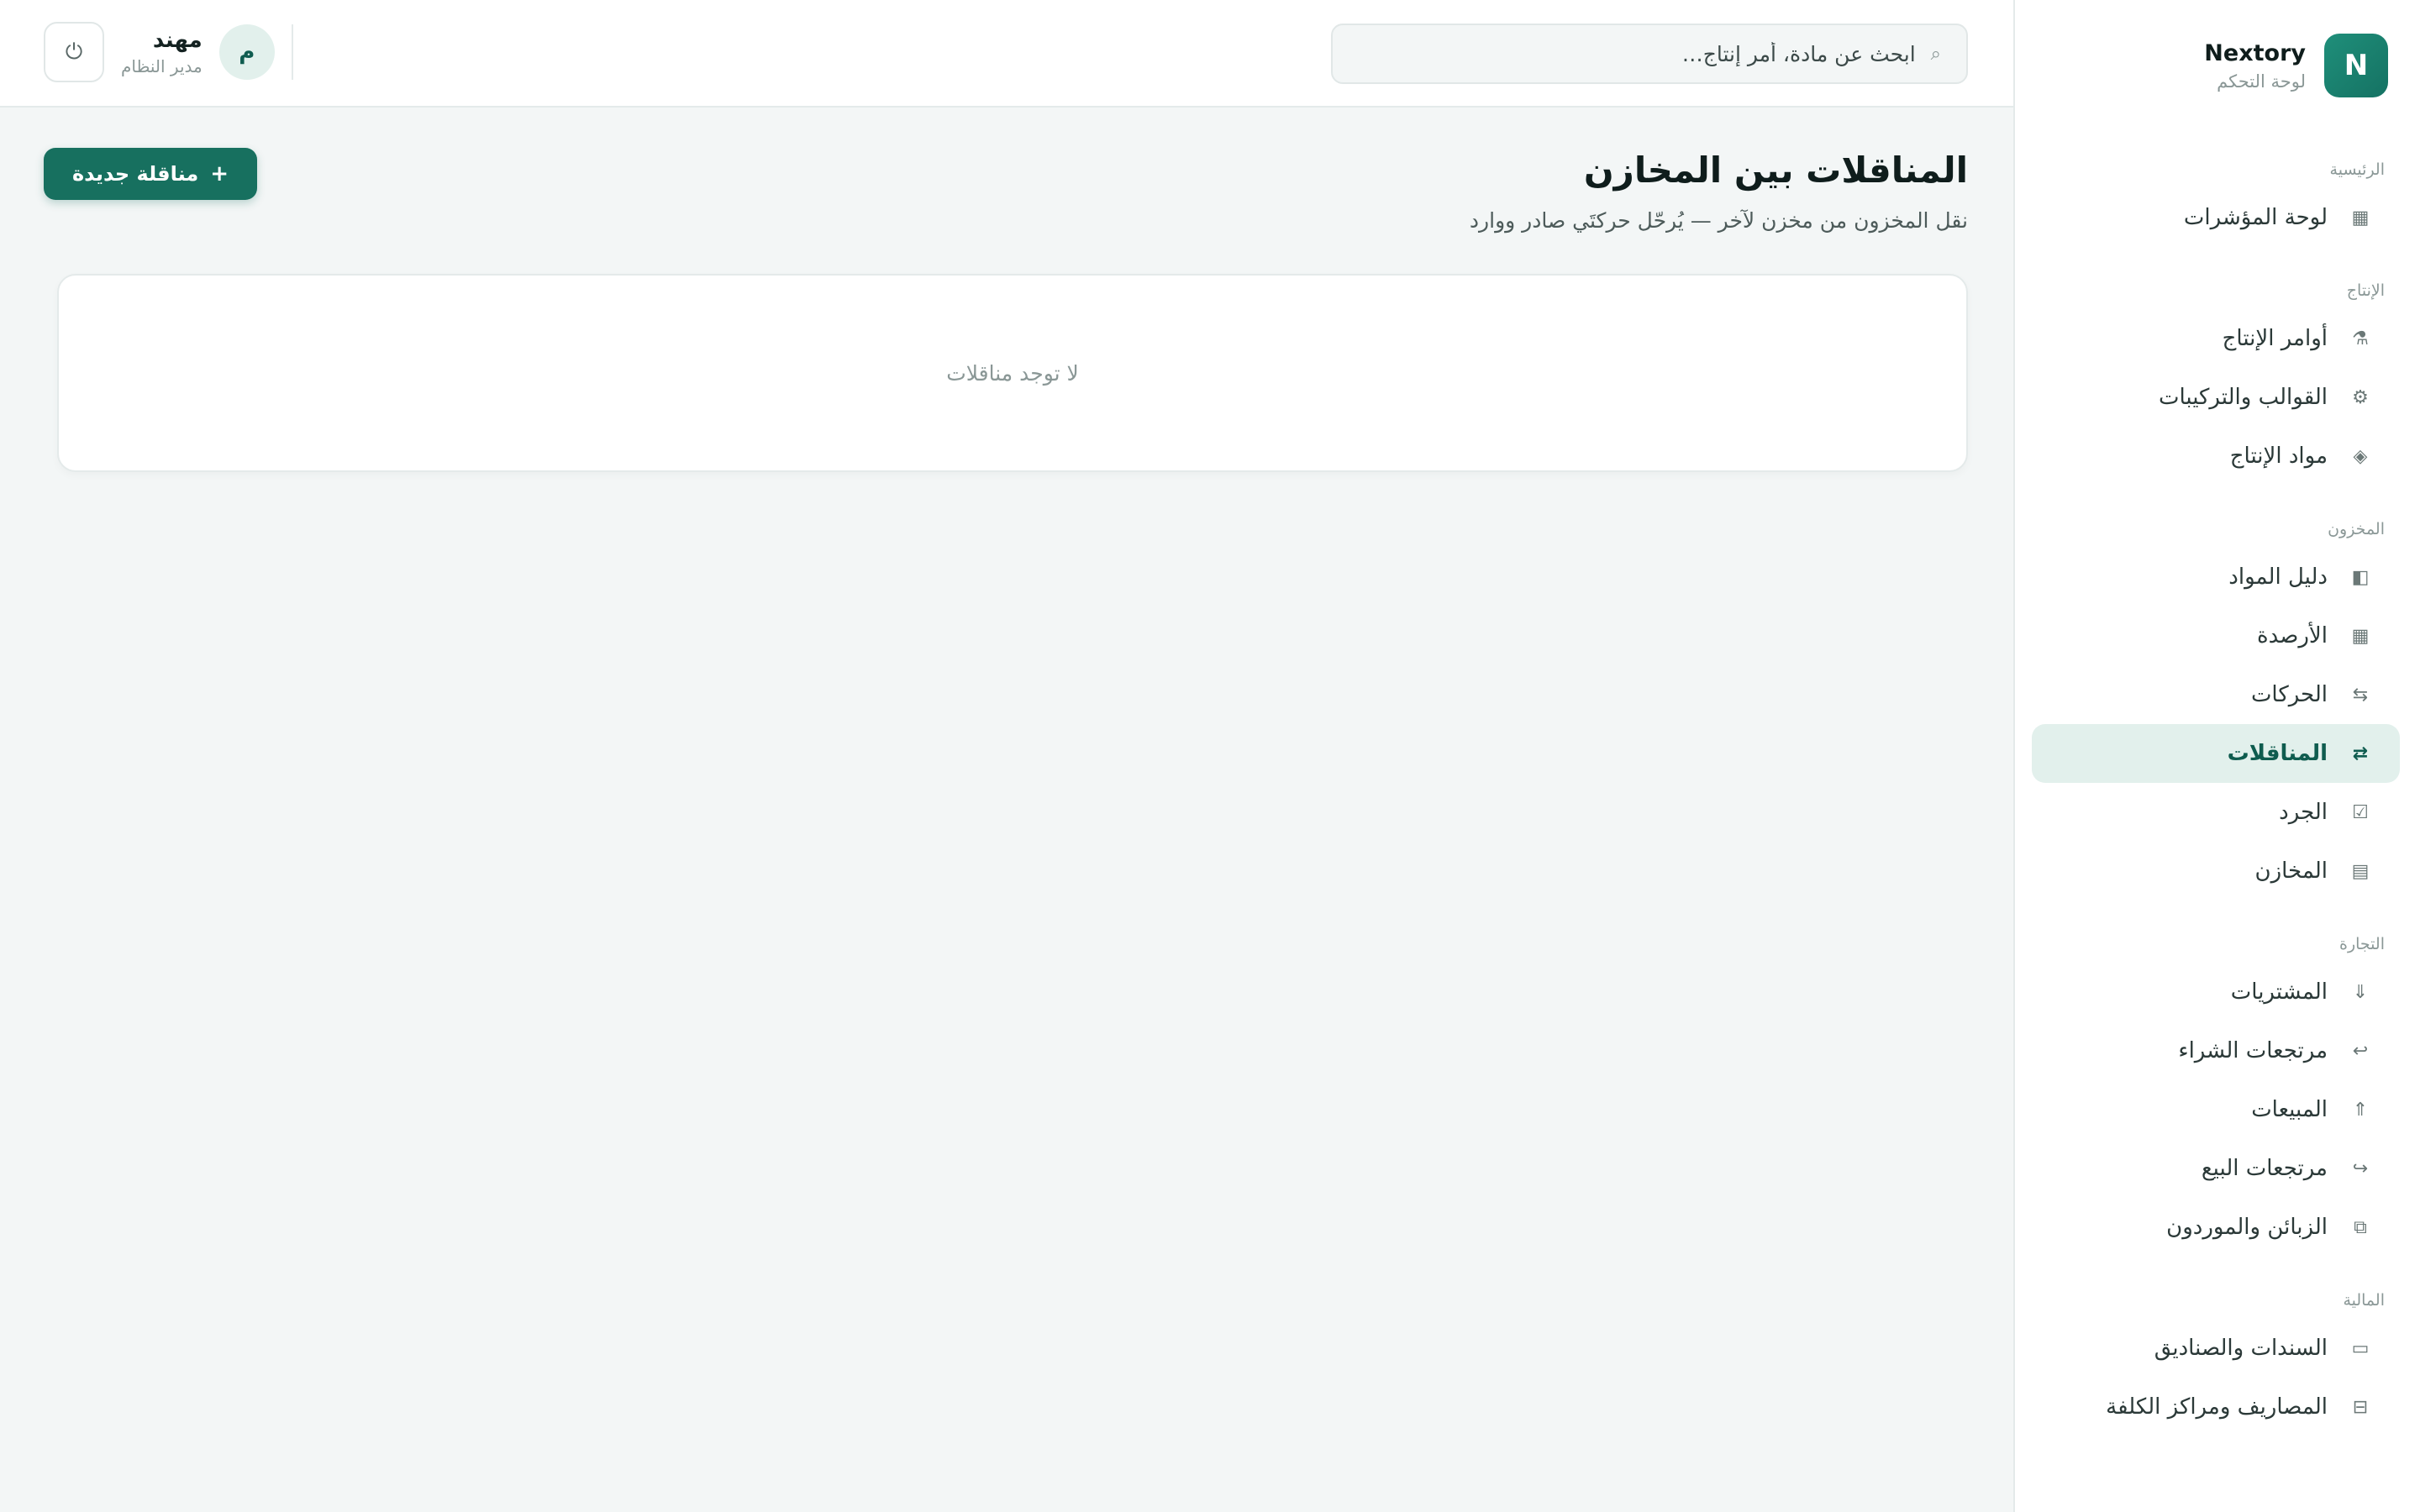 The width and height of the screenshot is (2420, 1512). What do you see at coordinates (135, 174) in the screenshot?
I see `new-transfer-label: مناقلة جديدة` at bounding box center [135, 174].